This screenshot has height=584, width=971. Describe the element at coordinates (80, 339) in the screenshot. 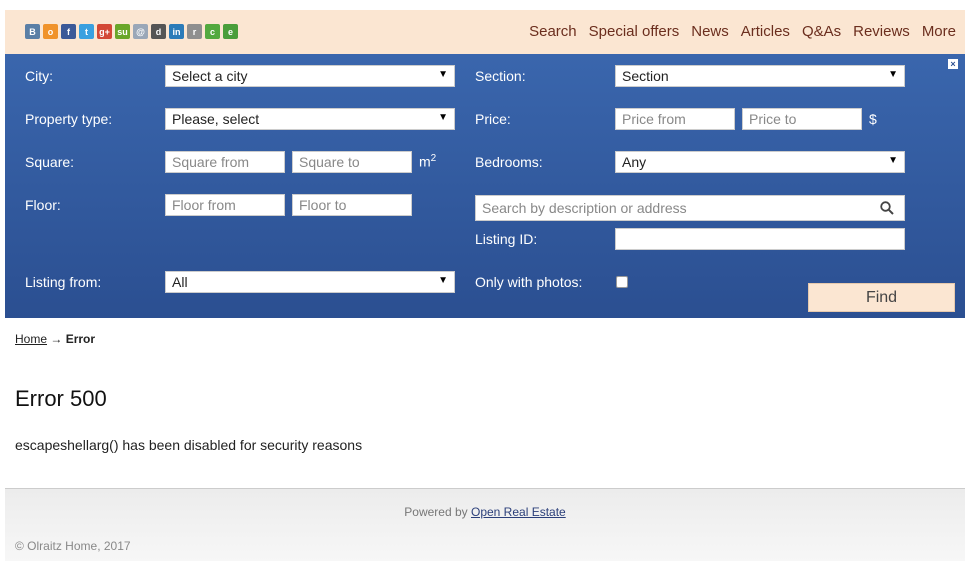

I see `breadcrumb-current: Error` at that location.